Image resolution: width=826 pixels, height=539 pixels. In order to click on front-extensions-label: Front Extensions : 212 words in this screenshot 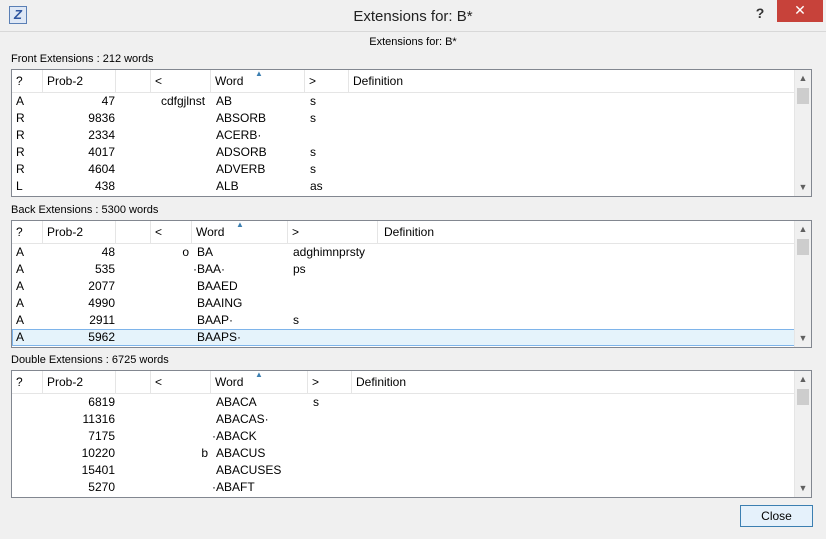, I will do `click(82, 59)`.